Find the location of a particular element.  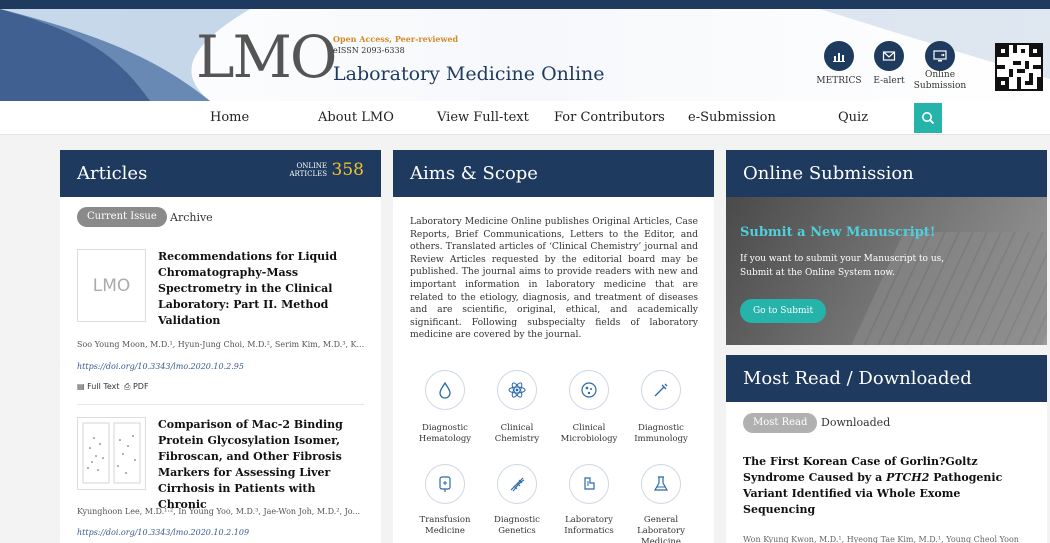

article-thumbnail-figure is located at coordinates (111, 453).